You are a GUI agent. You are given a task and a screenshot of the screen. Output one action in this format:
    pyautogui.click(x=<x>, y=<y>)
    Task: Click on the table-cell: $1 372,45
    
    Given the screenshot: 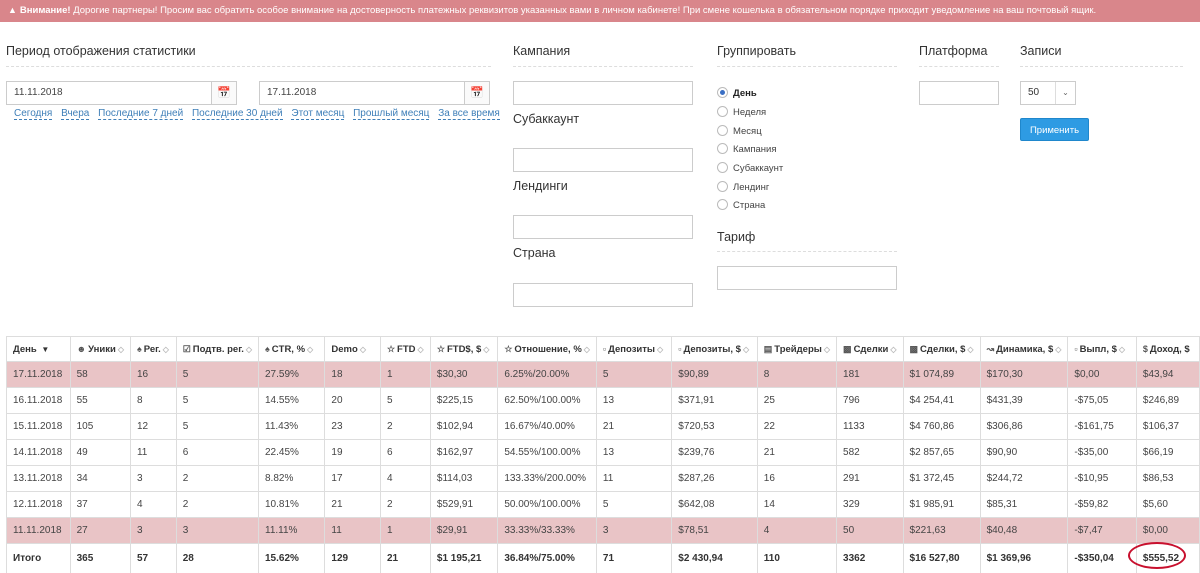 What is the action you would take?
    pyautogui.click(x=941, y=478)
    